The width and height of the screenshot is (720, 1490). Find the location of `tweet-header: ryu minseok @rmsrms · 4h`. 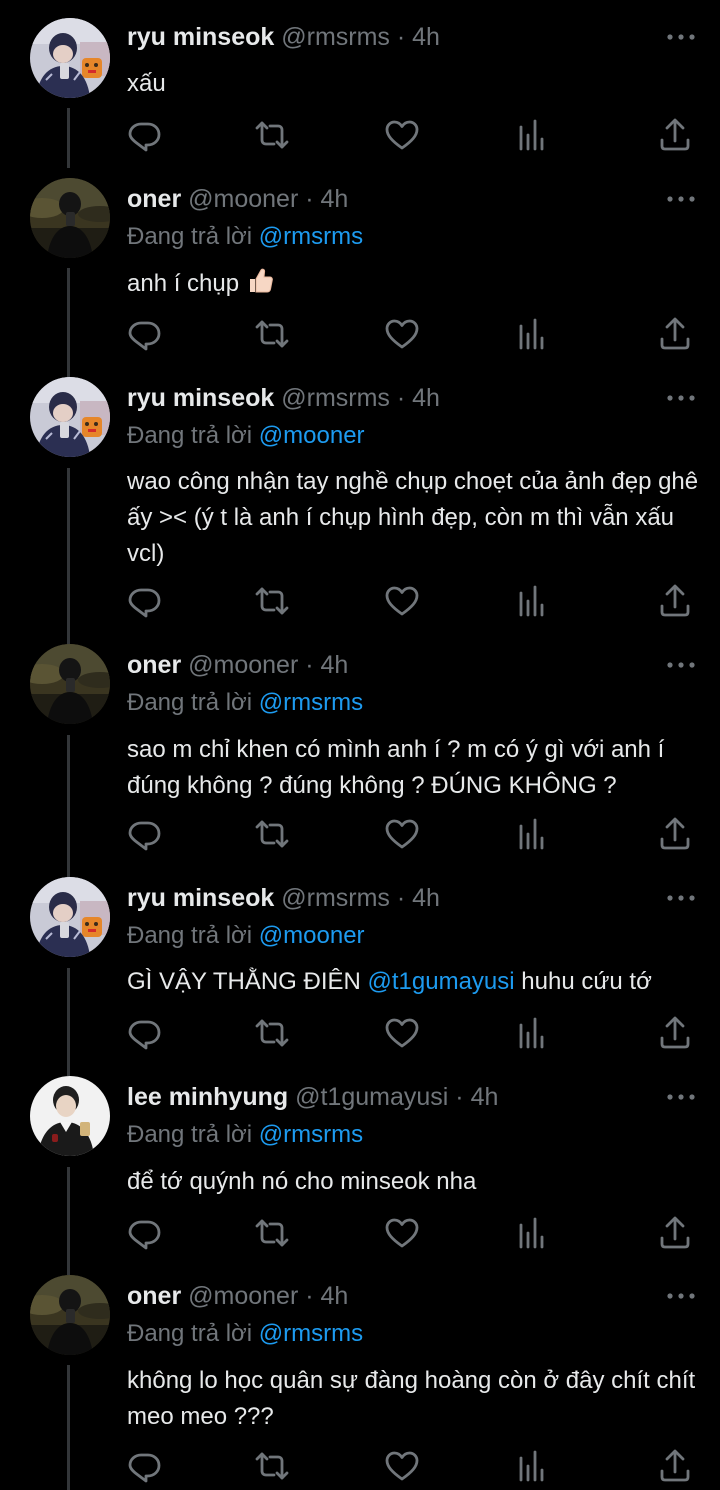

tweet-header: ryu minseok @rmsrms · 4h is located at coordinates (283, 37).